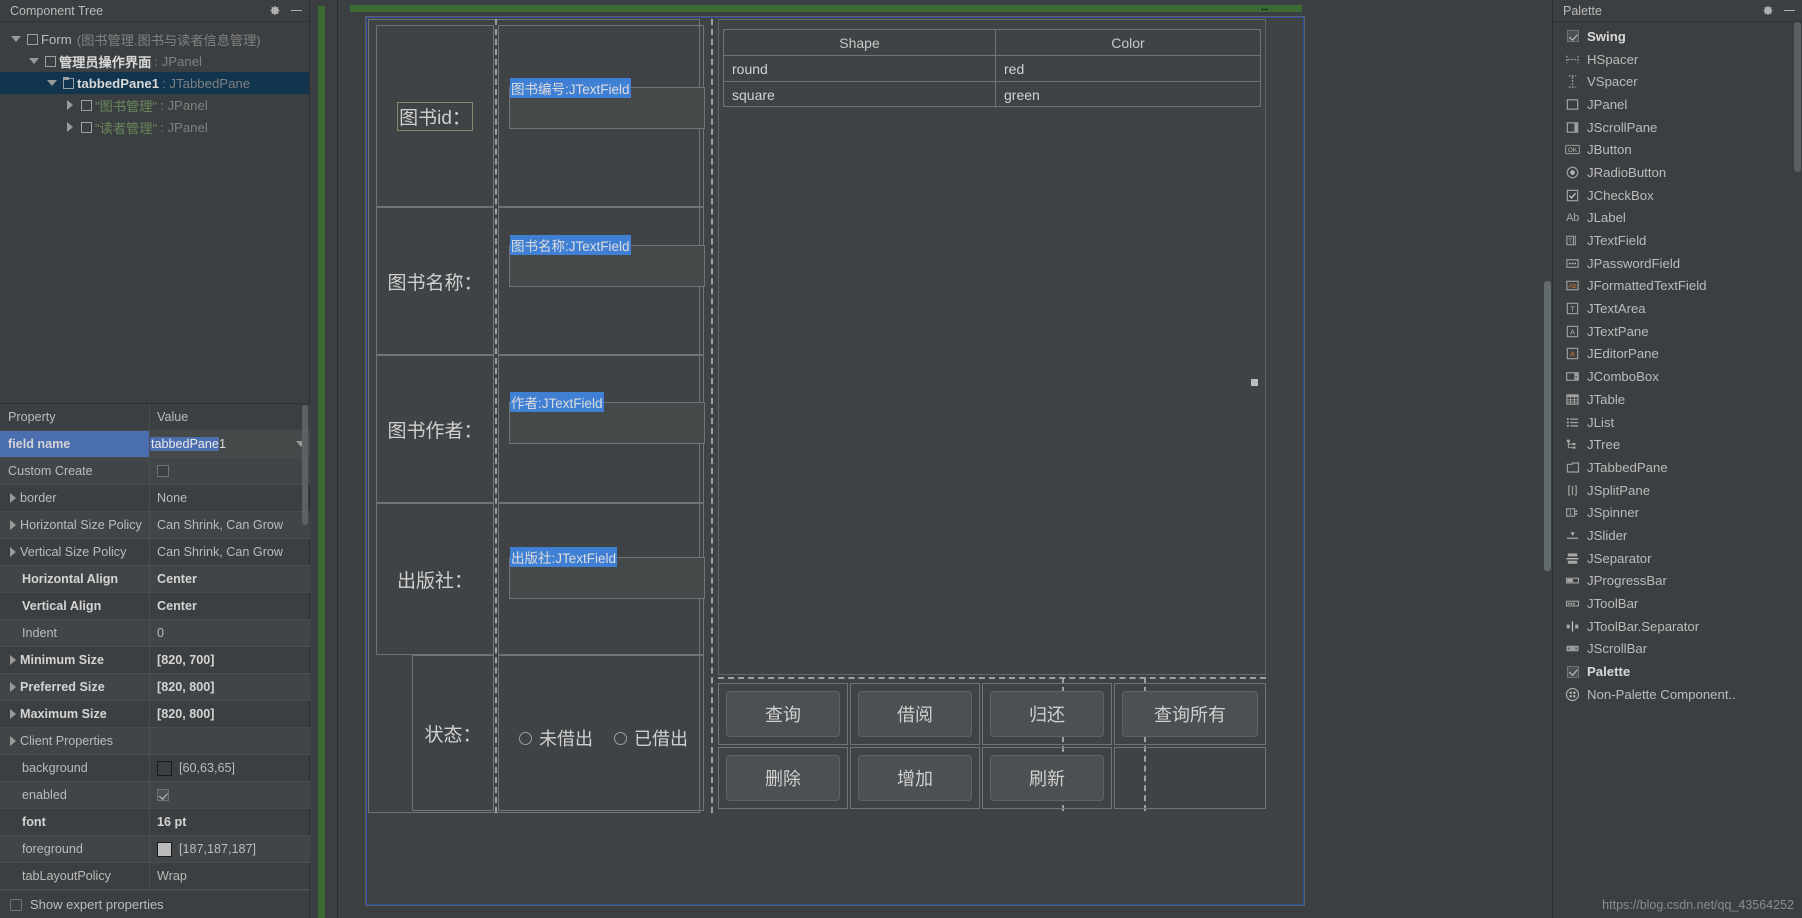  I want to click on custom-create-checkbox, so click(163, 471).